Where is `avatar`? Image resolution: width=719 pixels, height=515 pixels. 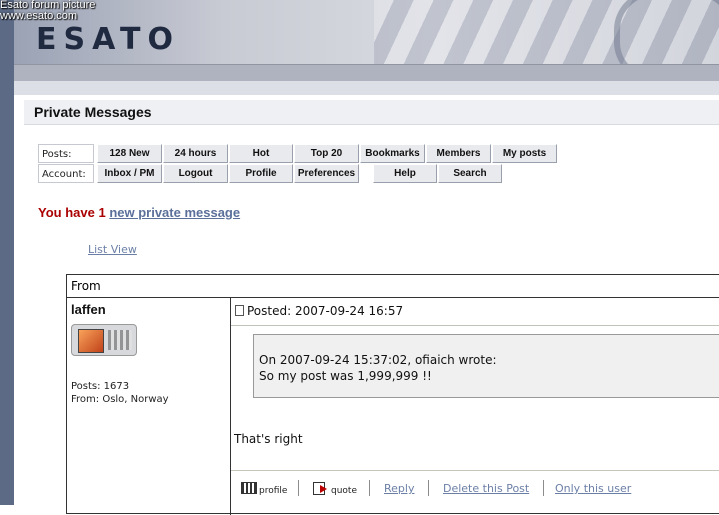 avatar is located at coordinates (104, 340).